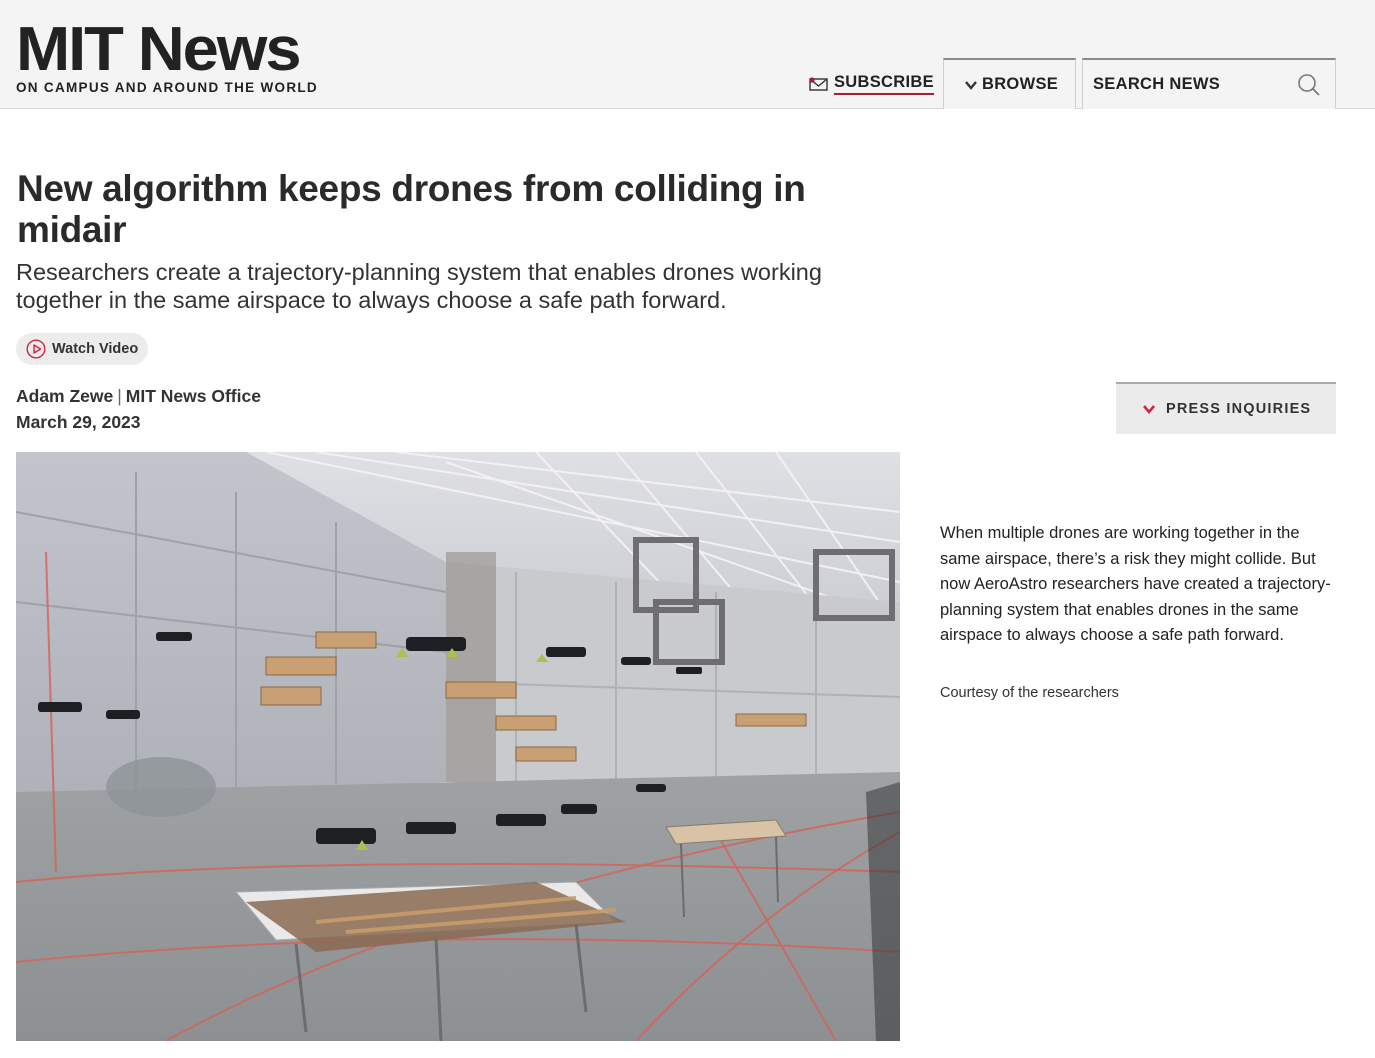 This screenshot has height=1058, width=1375. I want to click on search-placeholder: SEARCH NEWS, so click(1157, 84).